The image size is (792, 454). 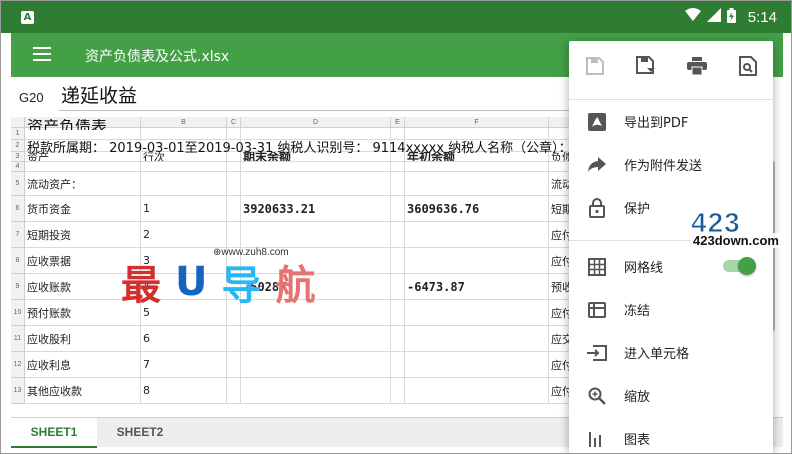 I want to click on column-header: D, so click(x=316, y=122).